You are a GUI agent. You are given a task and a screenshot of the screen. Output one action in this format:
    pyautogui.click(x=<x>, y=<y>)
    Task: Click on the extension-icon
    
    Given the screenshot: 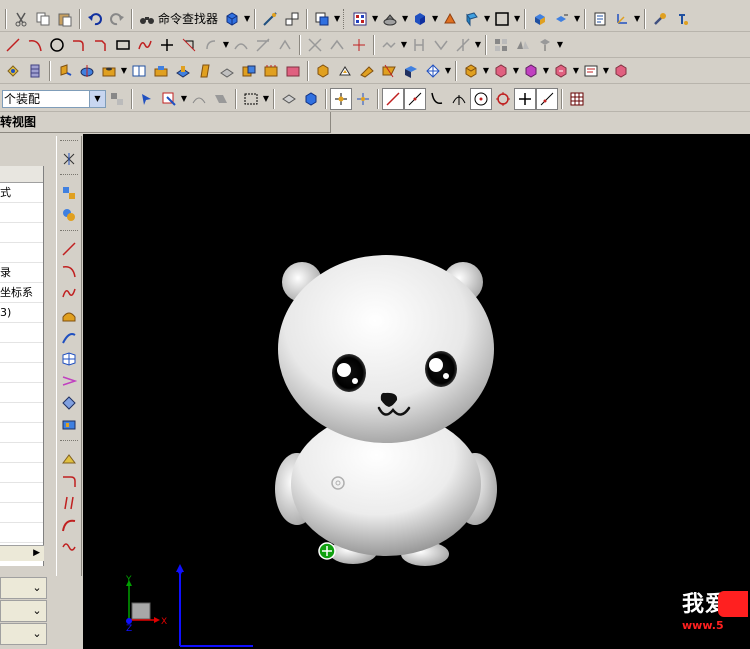 What is the action you would take?
    pyautogui.click(x=69, y=425)
    